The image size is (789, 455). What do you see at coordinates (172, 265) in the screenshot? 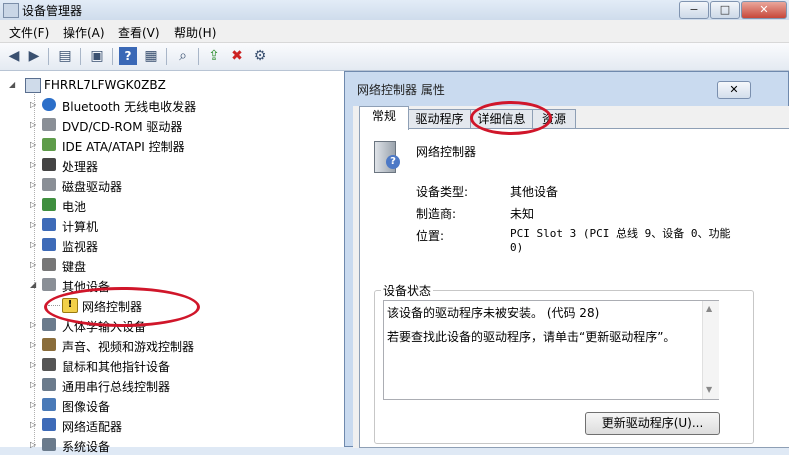
I see `tree-category: ▷ 键盘` at bounding box center [172, 265].